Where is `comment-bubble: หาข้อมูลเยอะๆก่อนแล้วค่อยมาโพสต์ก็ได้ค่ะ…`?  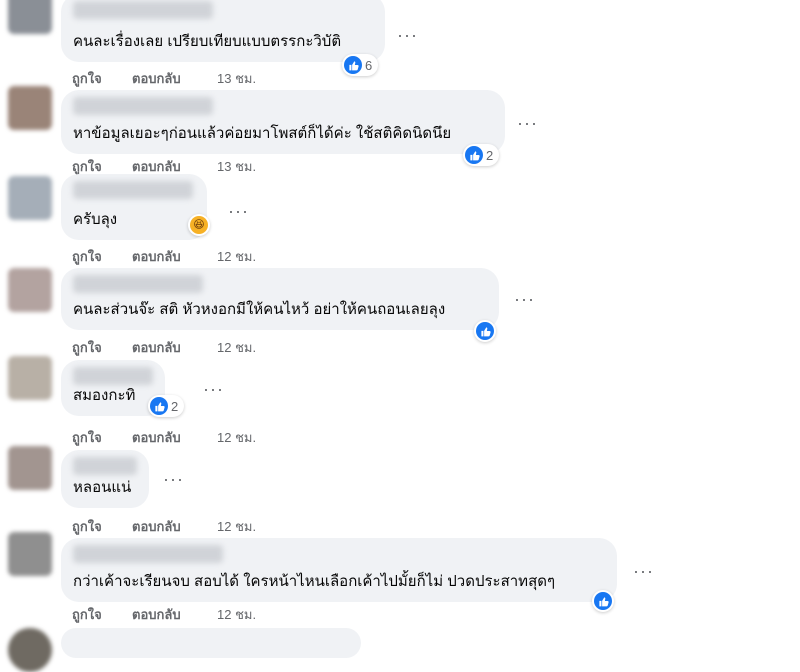
comment-bubble: หาข้อมูลเยอะๆก่อนแล้วค่อยมาโพสต์ก็ได้ค่ะ… is located at coordinates (283, 122).